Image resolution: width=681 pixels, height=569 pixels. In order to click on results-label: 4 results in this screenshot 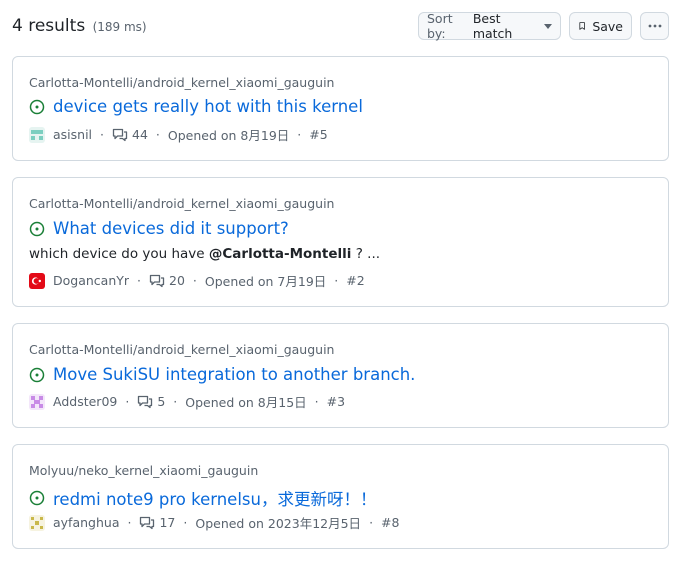, I will do `click(49, 26)`.